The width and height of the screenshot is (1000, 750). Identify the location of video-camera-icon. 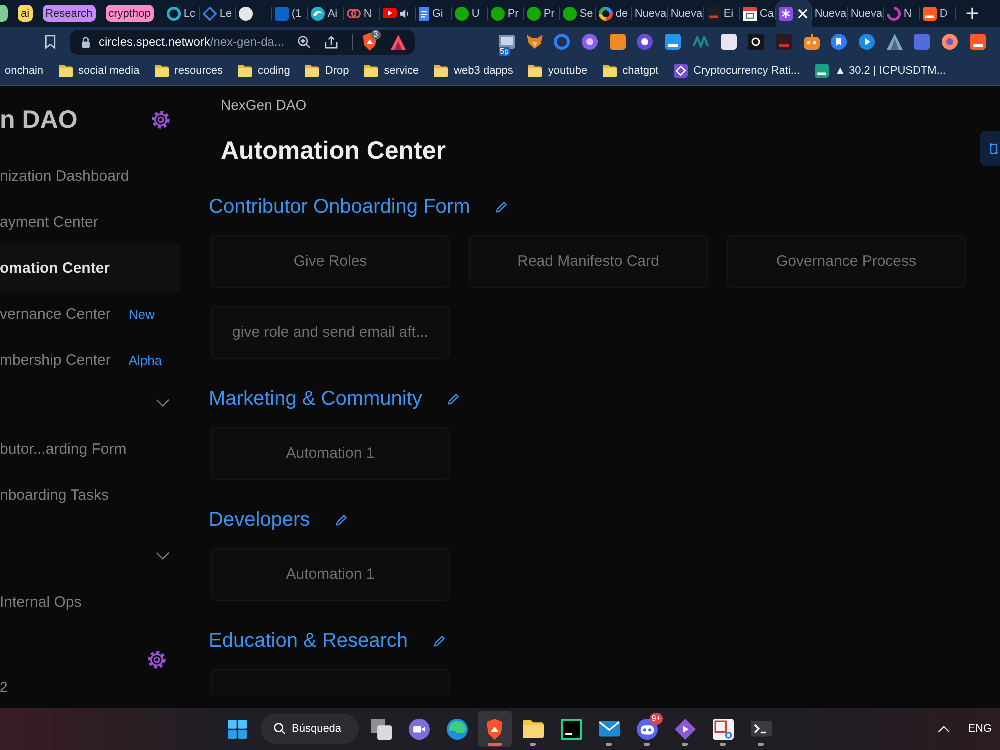
(419, 729).